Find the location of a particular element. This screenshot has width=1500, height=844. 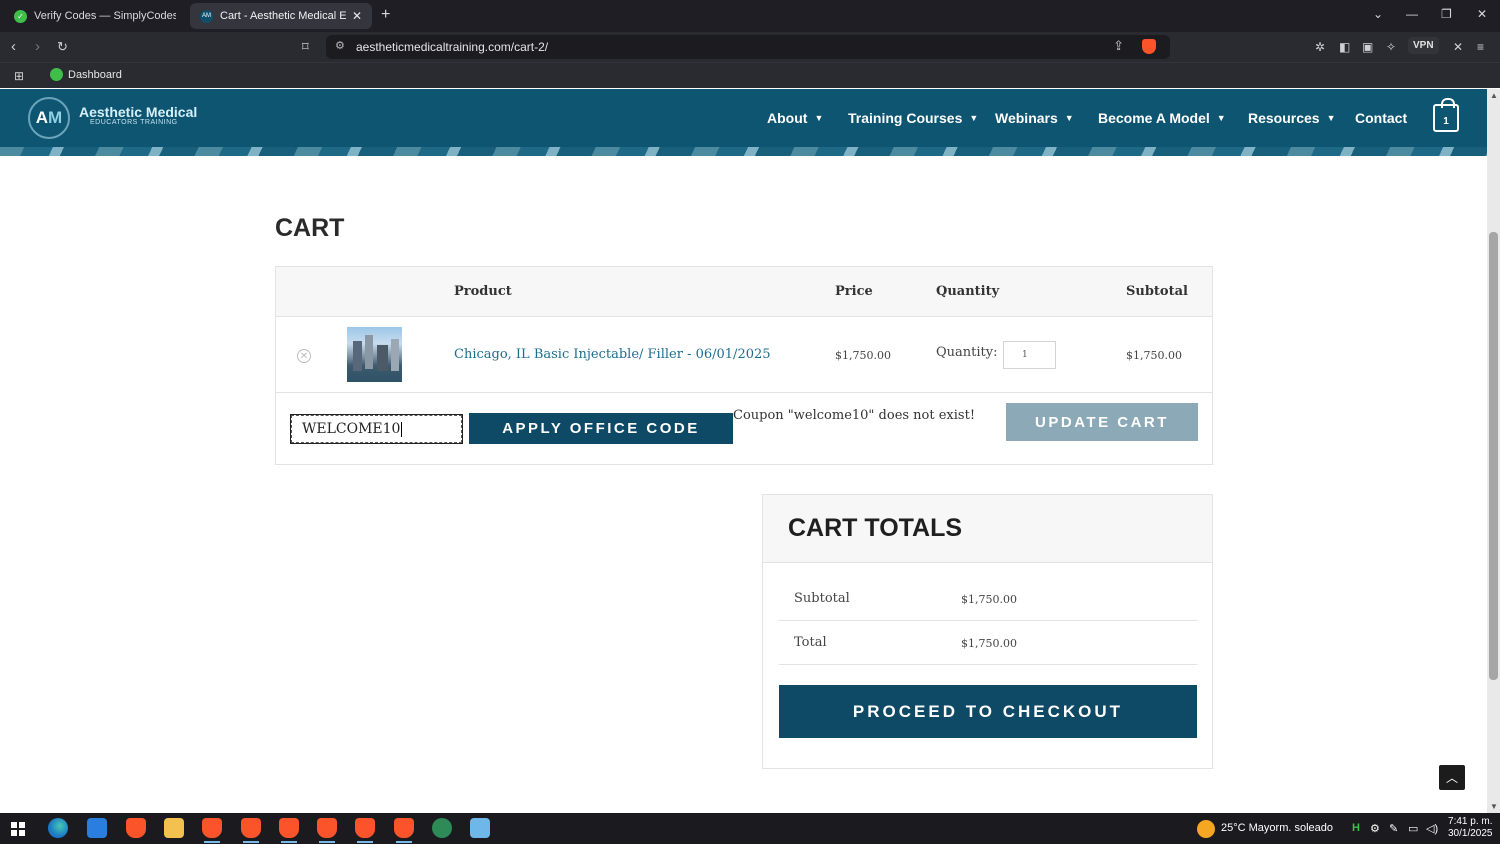

remove-item-icon: ✕ is located at coordinates (304, 356).